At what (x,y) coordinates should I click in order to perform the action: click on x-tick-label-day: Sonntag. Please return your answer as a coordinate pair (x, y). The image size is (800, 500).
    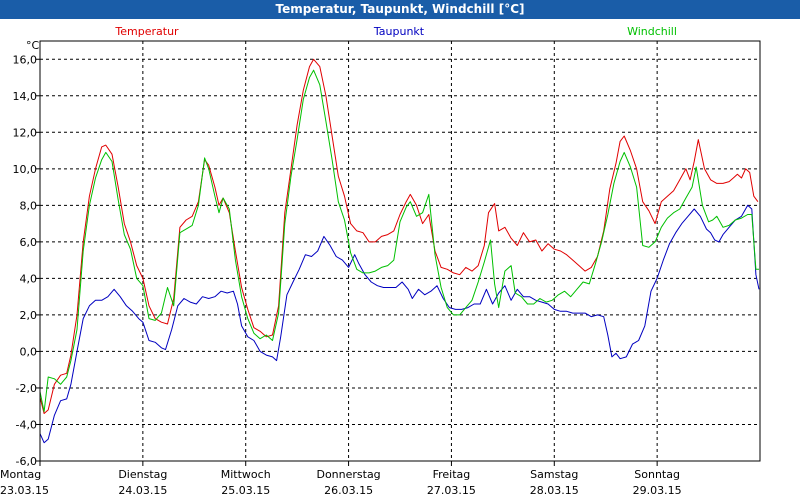
    Looking at the image, I should click on (657, 474).